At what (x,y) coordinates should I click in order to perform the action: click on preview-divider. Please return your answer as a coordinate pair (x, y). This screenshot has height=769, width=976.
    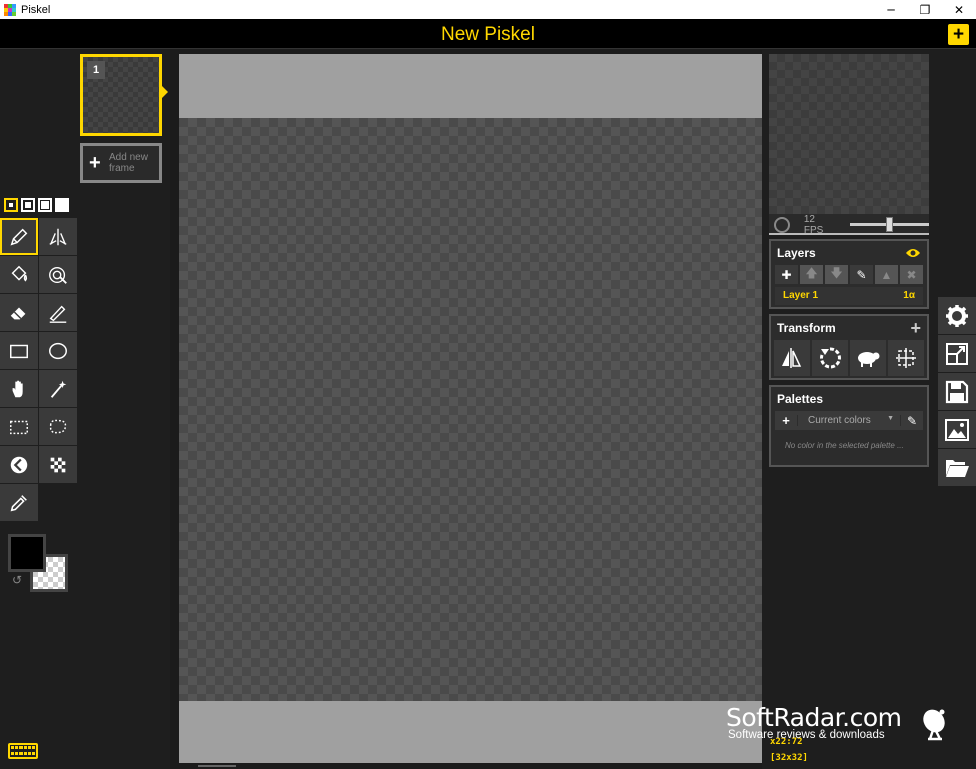
    Looking at the image, I should click on (849, 234).